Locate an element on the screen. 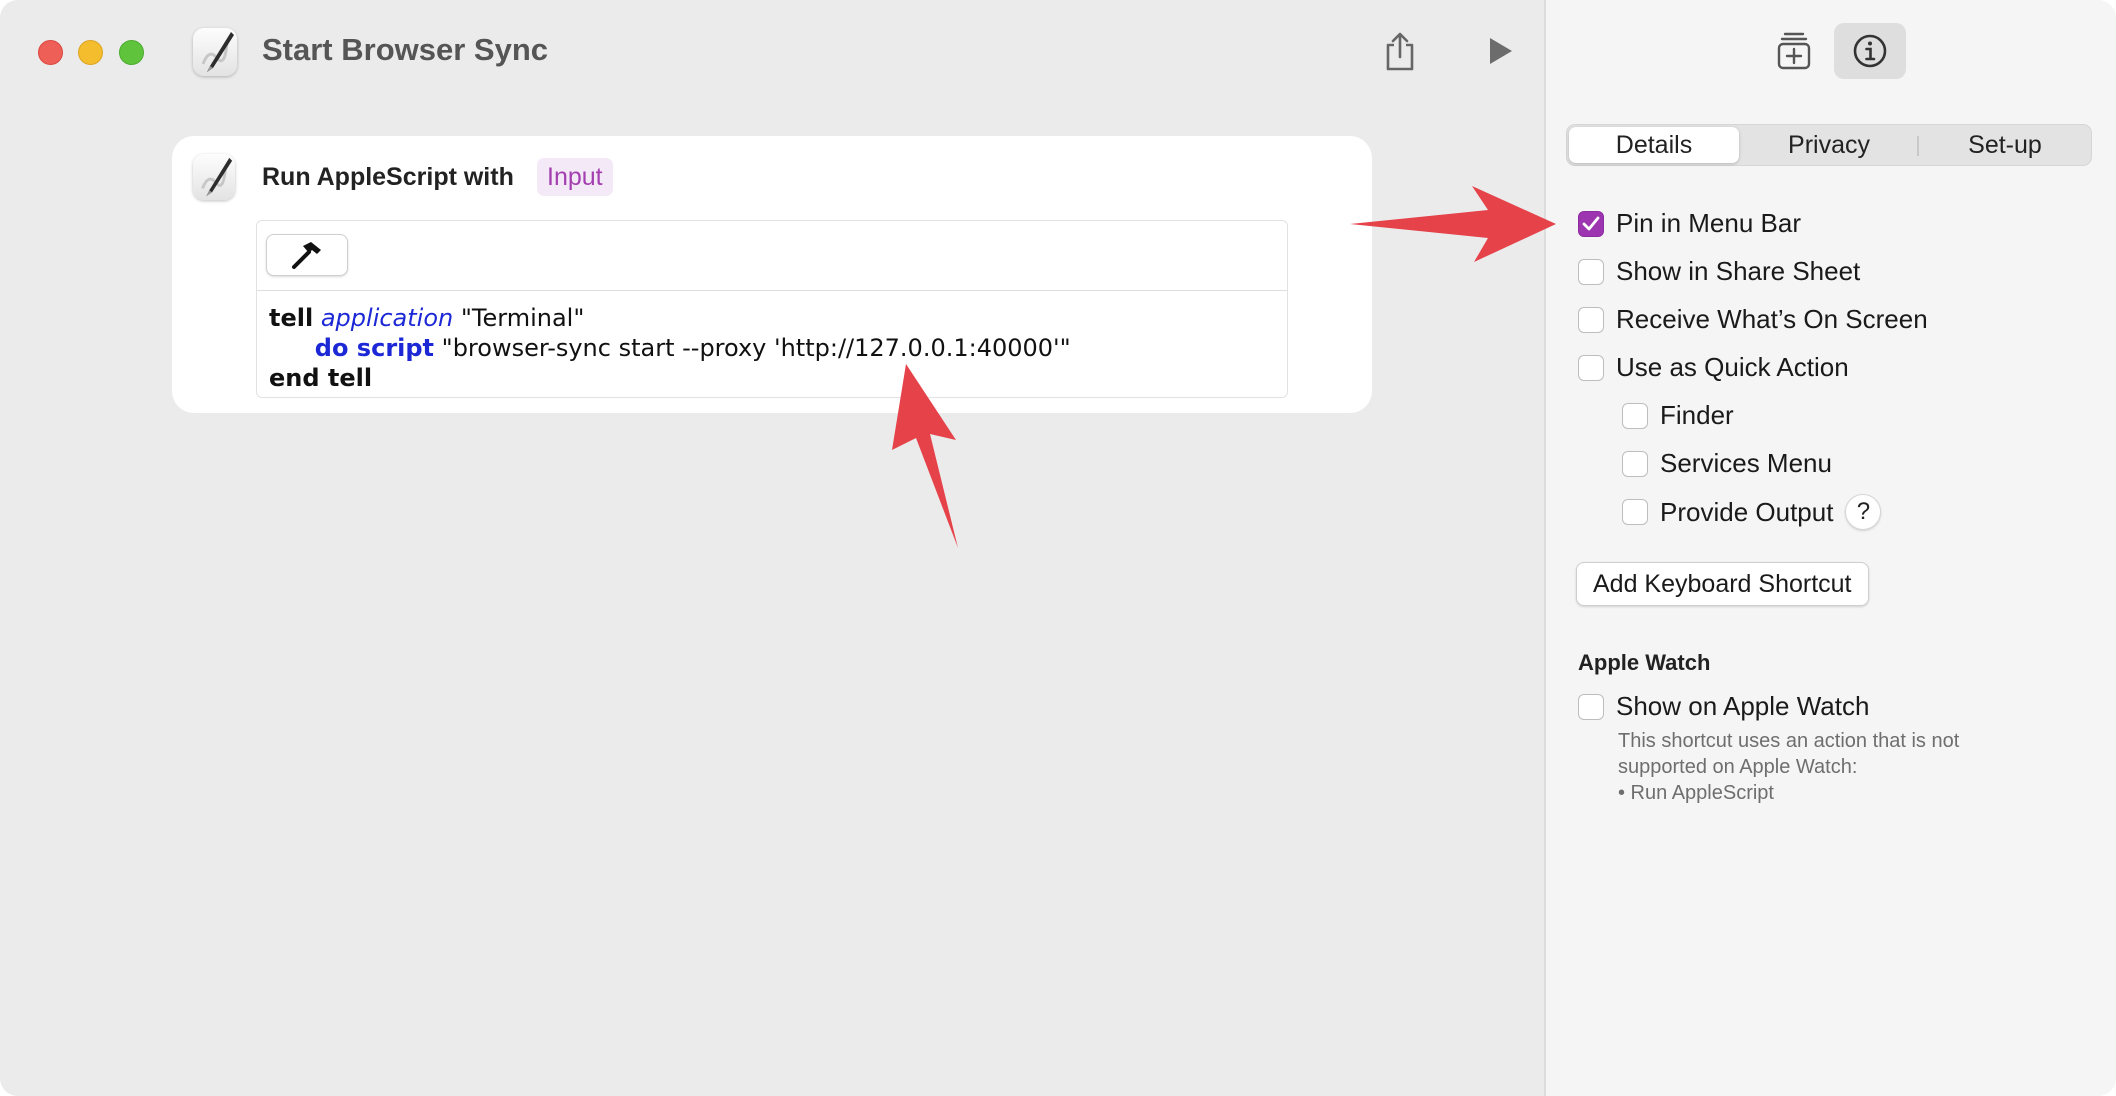 The height and width of the screenshot is (1096, 2116). provide-output-option: Provide Output ? is located at coordinates (1752, 512).